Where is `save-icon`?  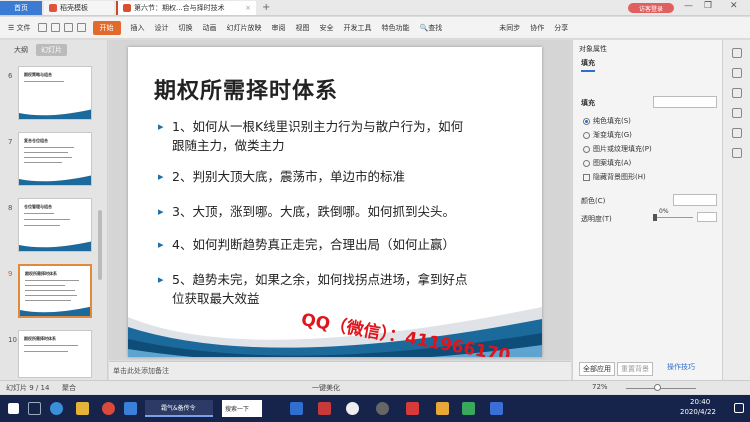
save-icon is located at coordinates (42, 27).